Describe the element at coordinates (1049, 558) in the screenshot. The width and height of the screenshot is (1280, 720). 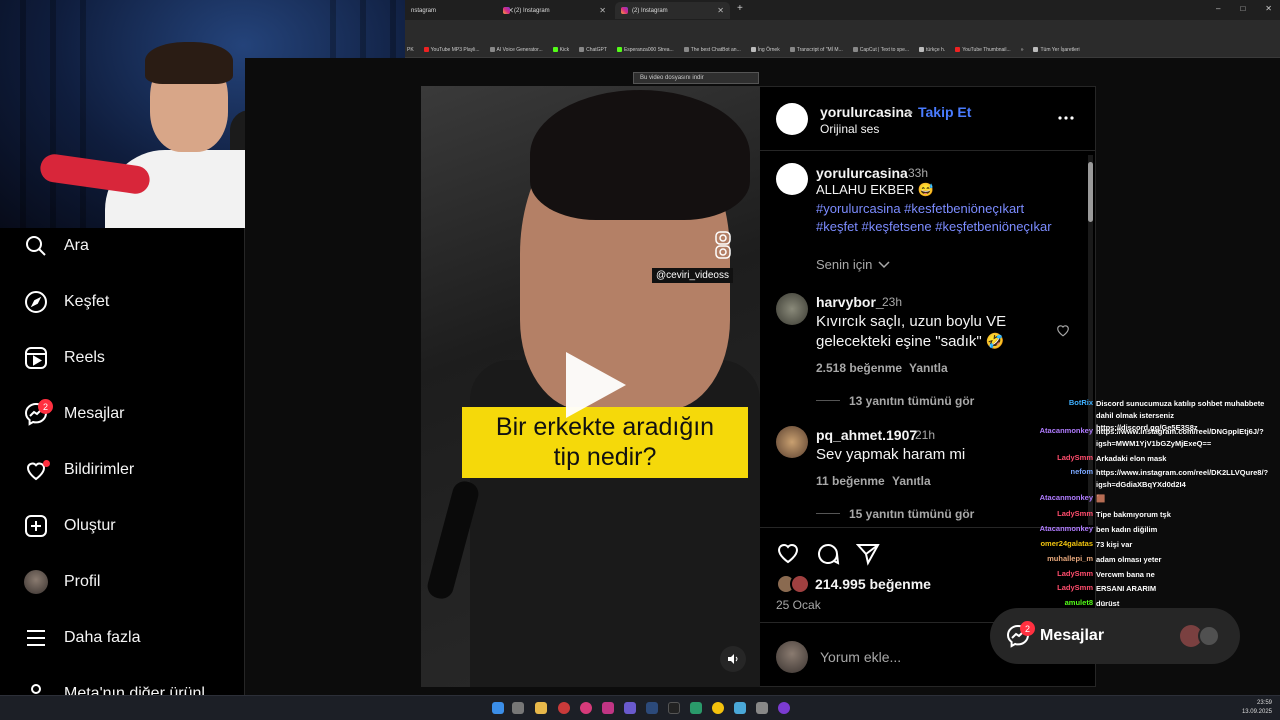
I see `chat-username: muhallepi_m` at that location.